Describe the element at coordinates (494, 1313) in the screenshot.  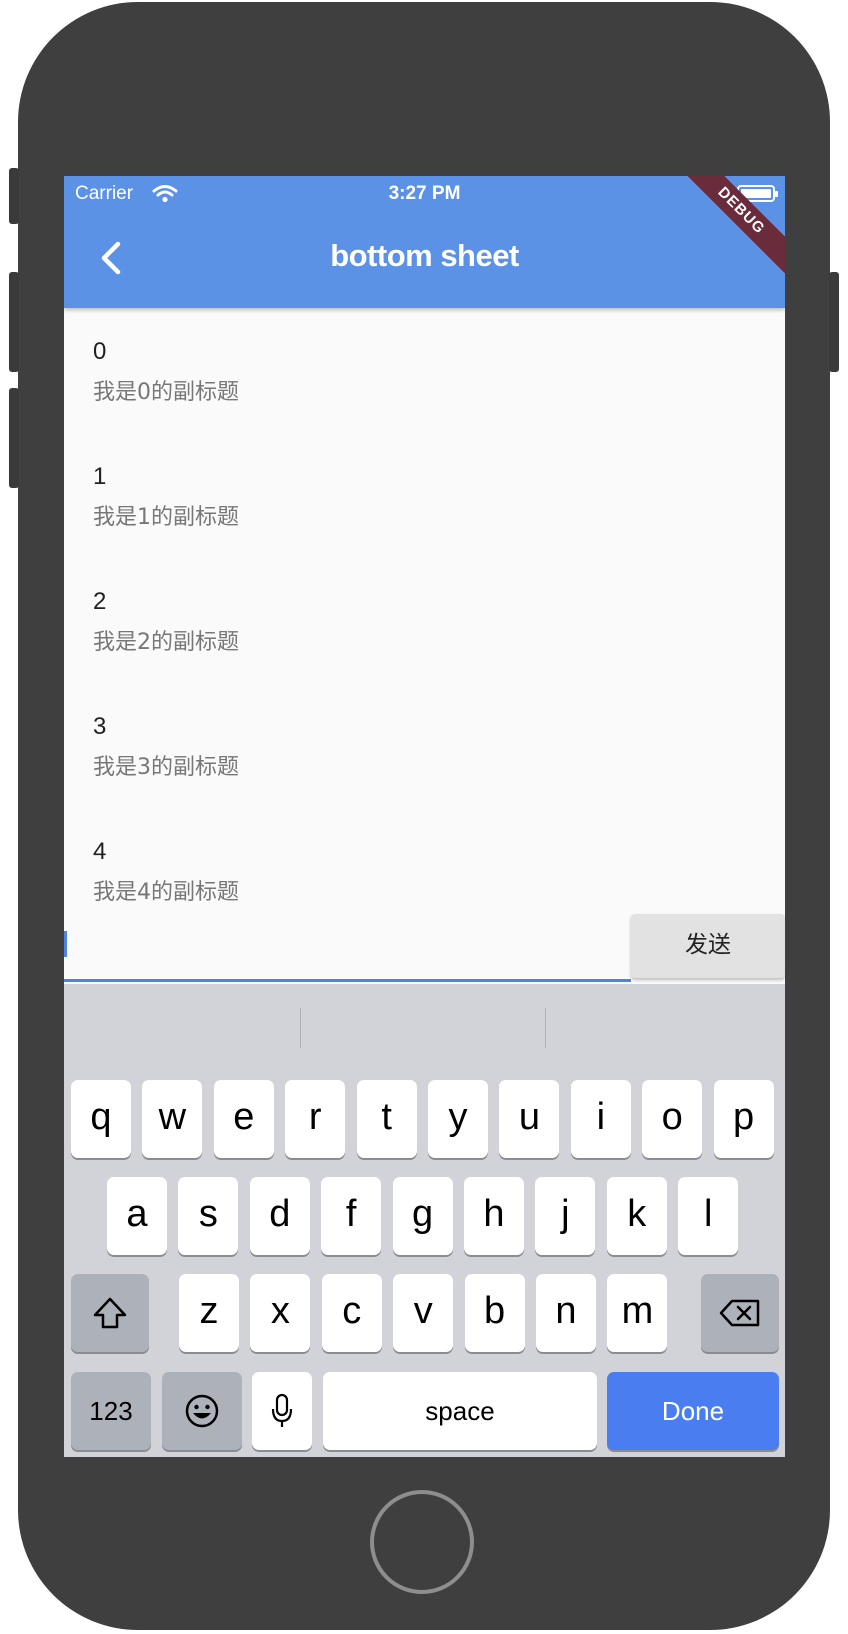
I see `key-b: b` at that location.